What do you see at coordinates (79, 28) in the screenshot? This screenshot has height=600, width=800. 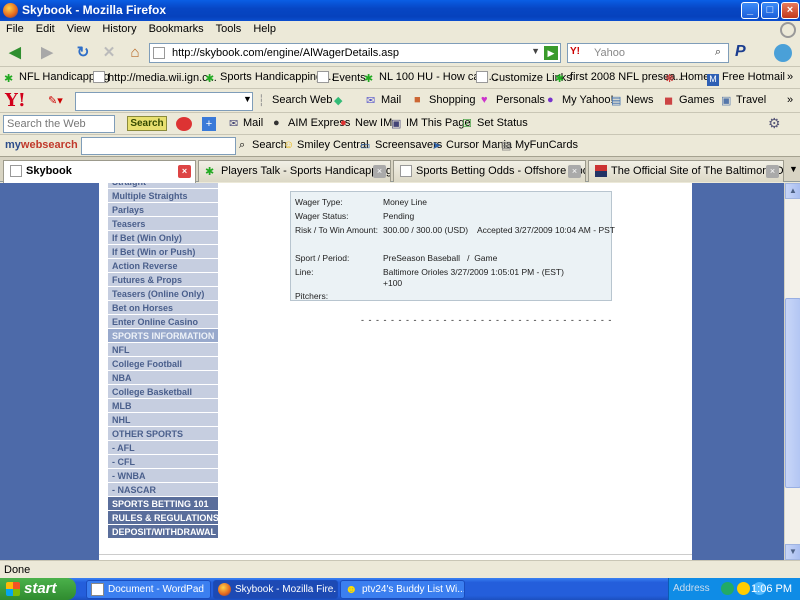 I see `menu-view: View` at bounding box center [79, 28].